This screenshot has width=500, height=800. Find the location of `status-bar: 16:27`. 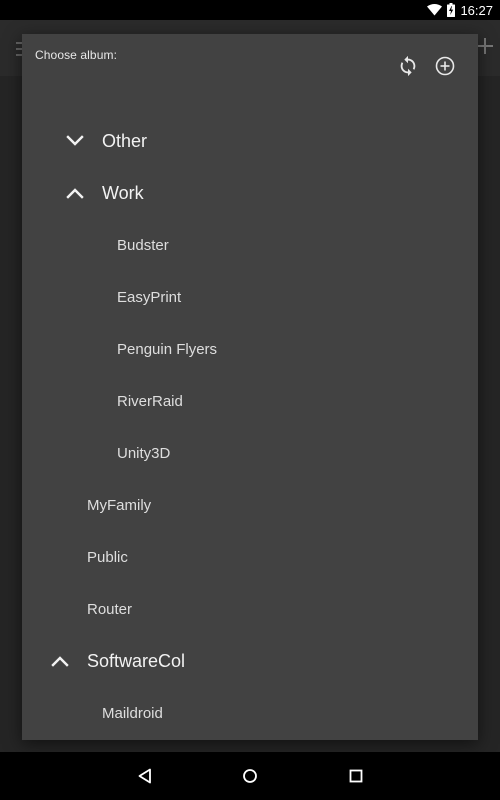

status-bar: 16:27 is located at coordinates (250, 10).